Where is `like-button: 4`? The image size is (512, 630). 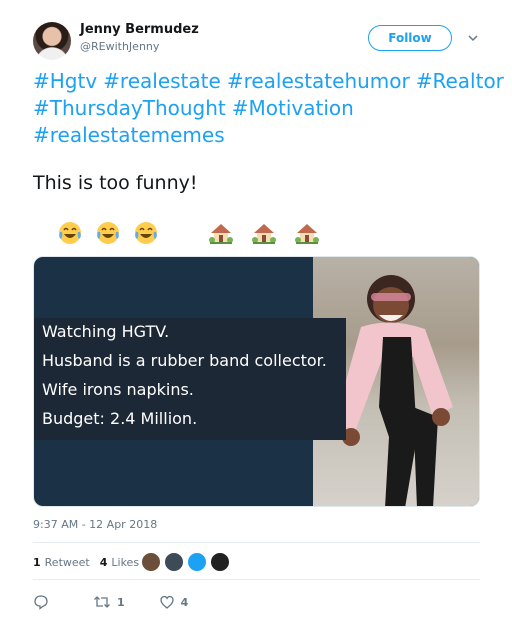 like-button: 4 is located at coordinates (174, 602).